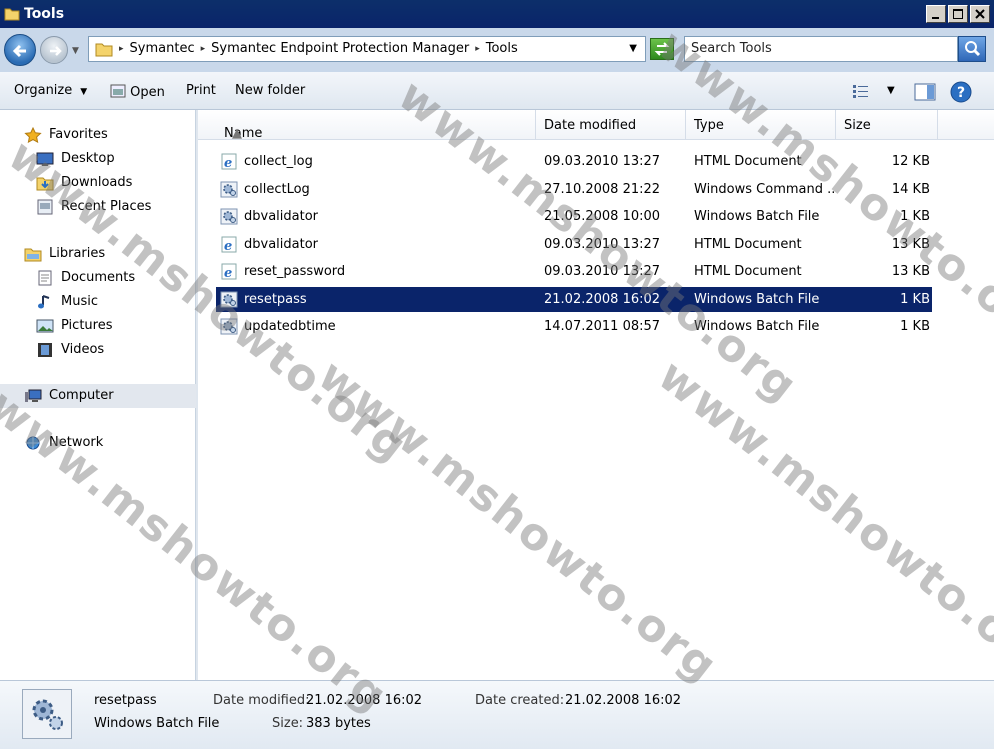 Image resolution: width=994 pixels, height=749 pixels. What do you see at coordinates (229, 189) in the screenshot?
I see `gear-file-icon` at bounding box center [229, 189].